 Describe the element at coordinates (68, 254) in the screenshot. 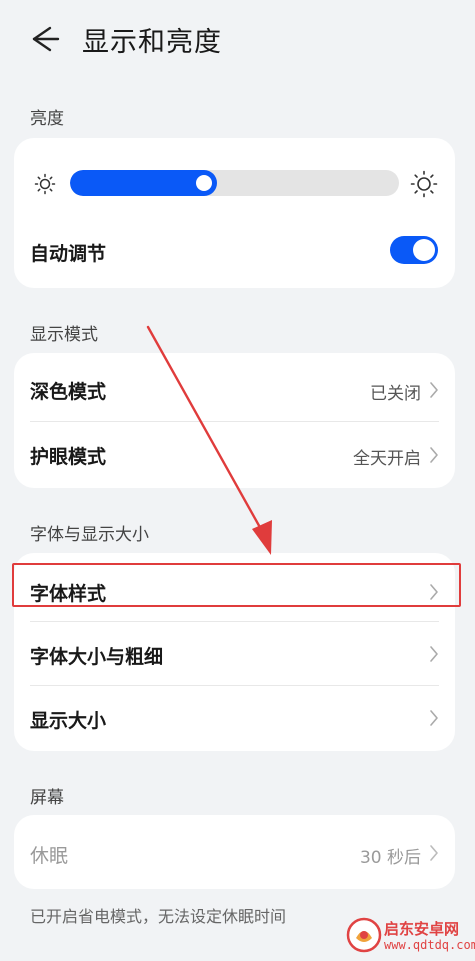

I see `auto-adjust-label: 自动调节` at that location.